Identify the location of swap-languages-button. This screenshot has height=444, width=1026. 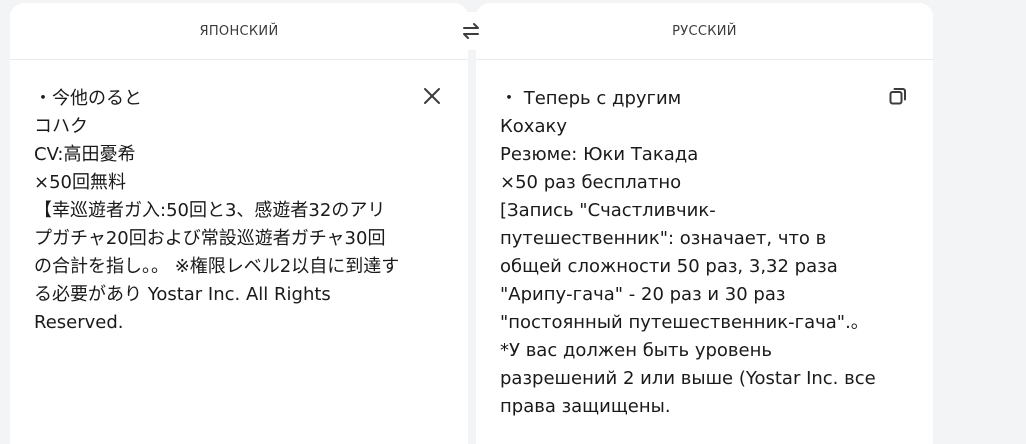
(471, 31).